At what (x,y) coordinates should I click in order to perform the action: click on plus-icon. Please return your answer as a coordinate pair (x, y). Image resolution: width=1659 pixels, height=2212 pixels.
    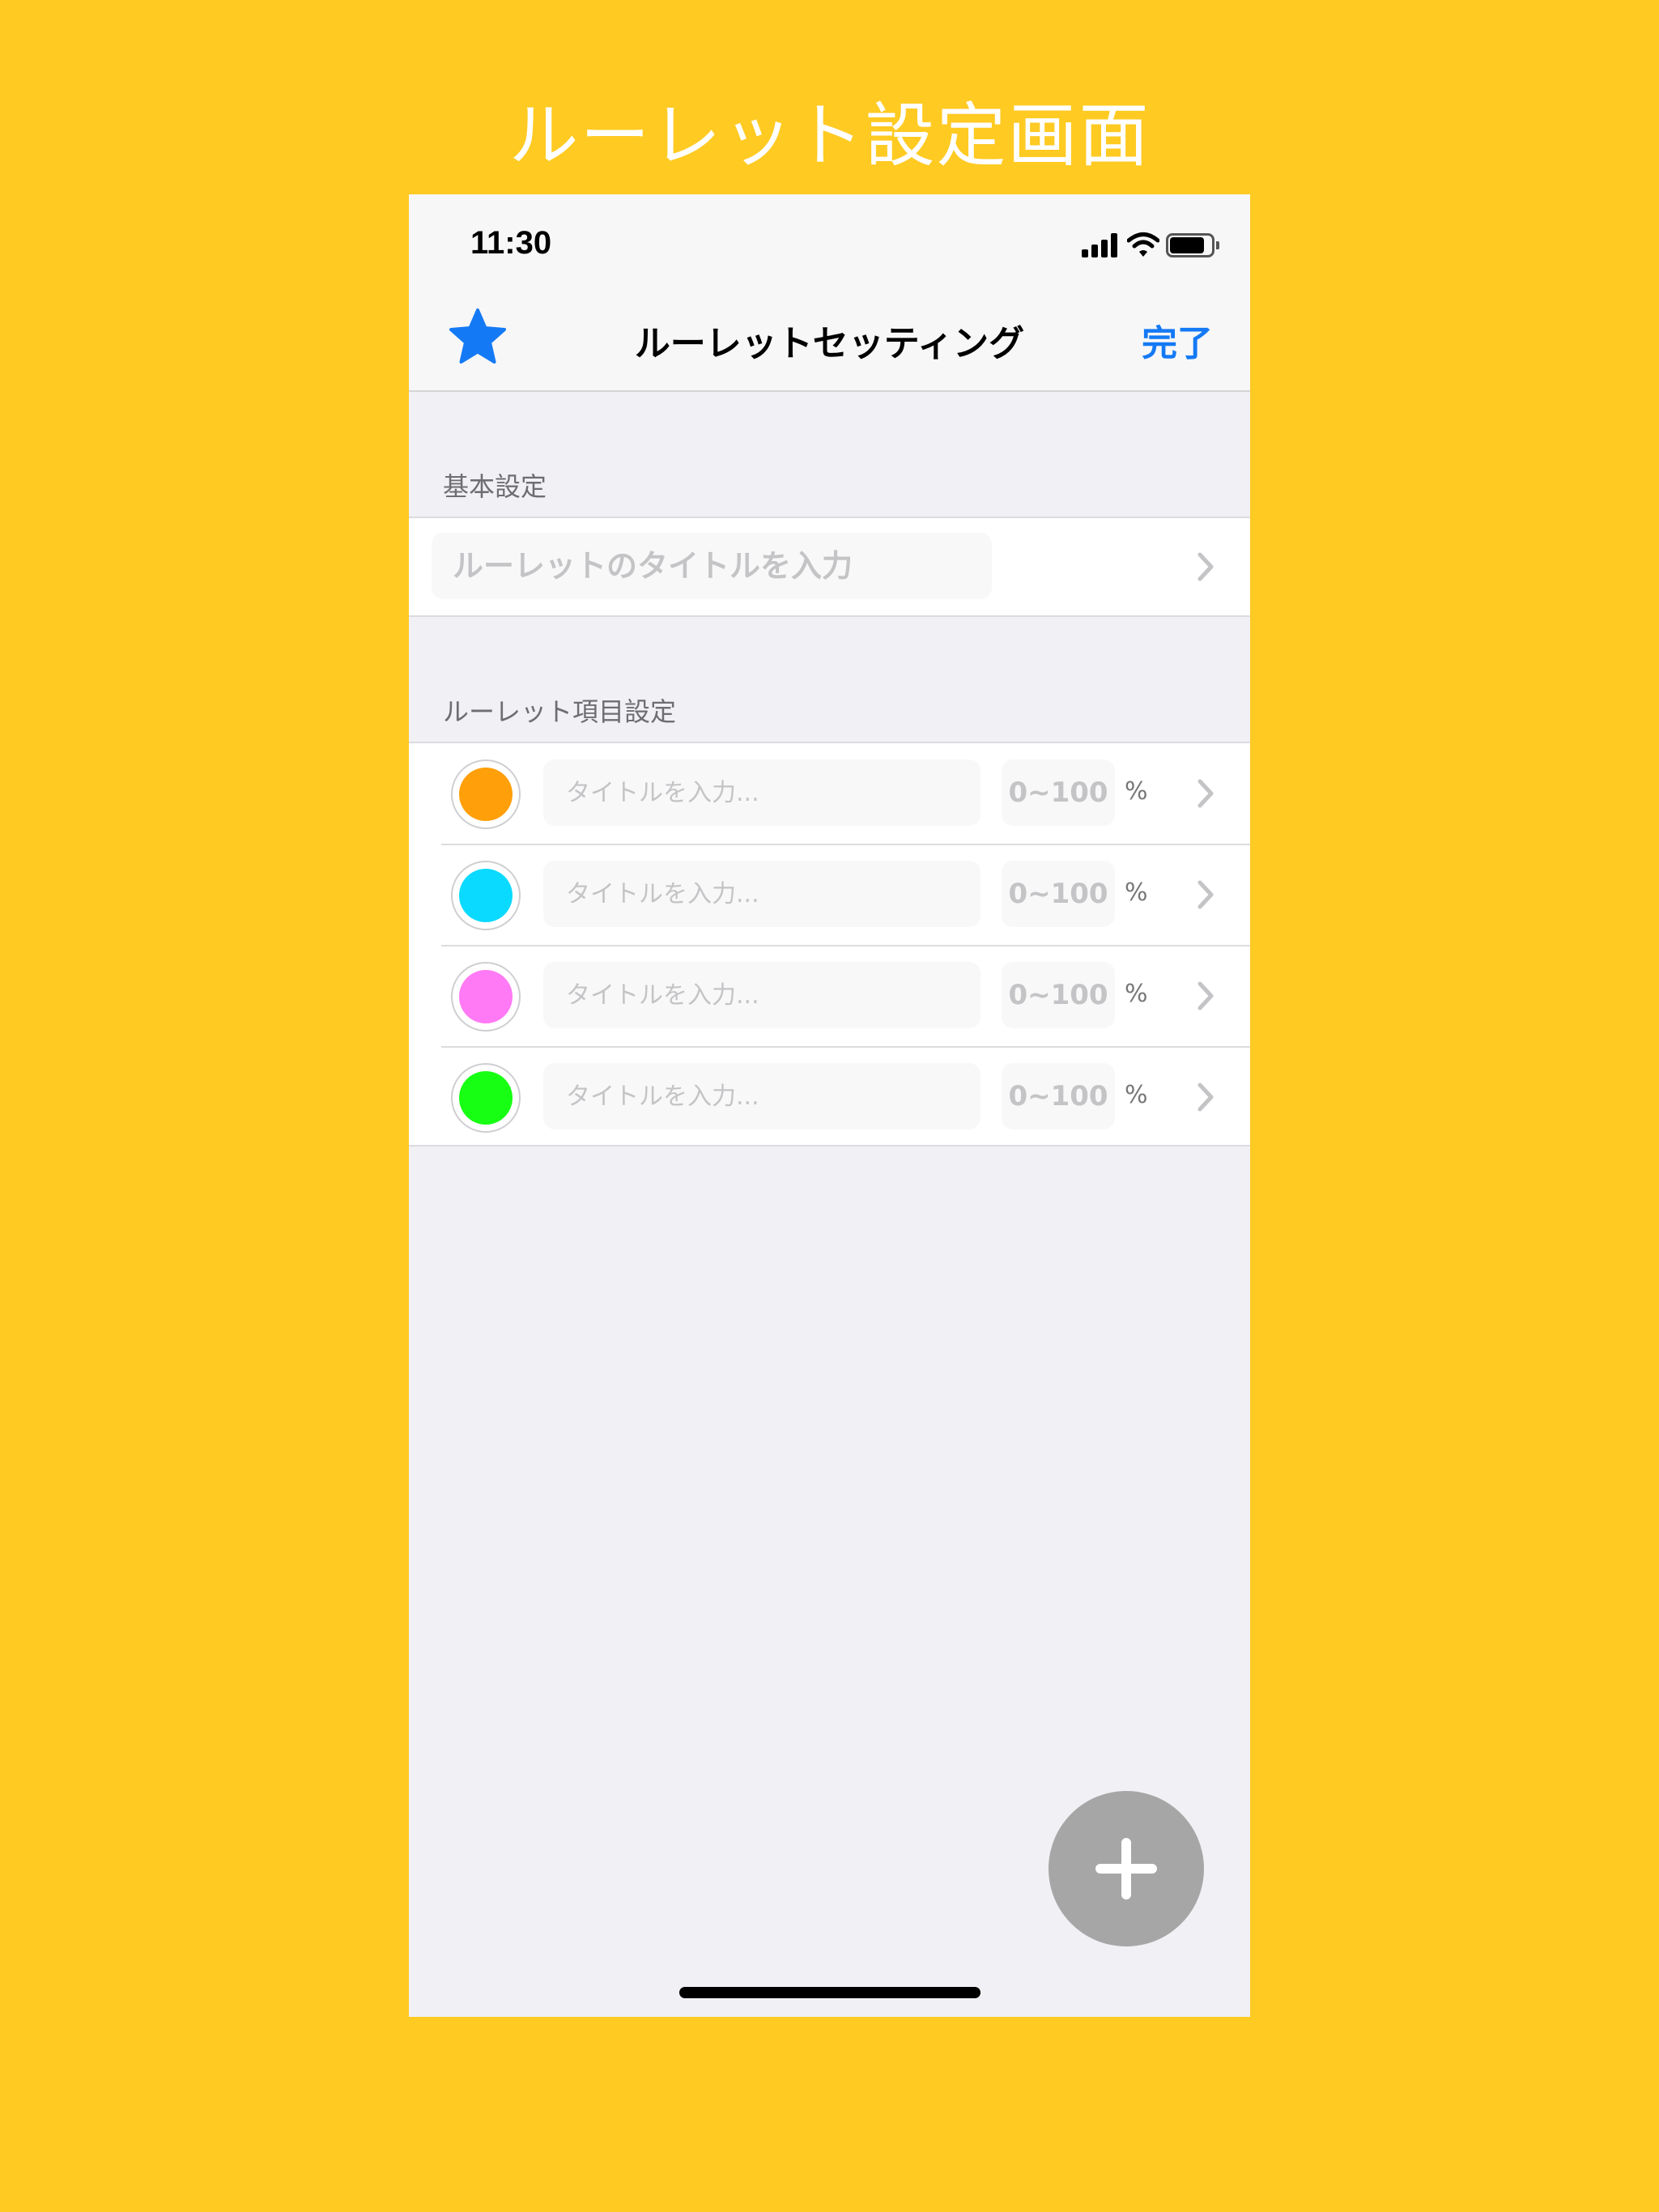
    Looking at the image, I should click on (1126, 1869).